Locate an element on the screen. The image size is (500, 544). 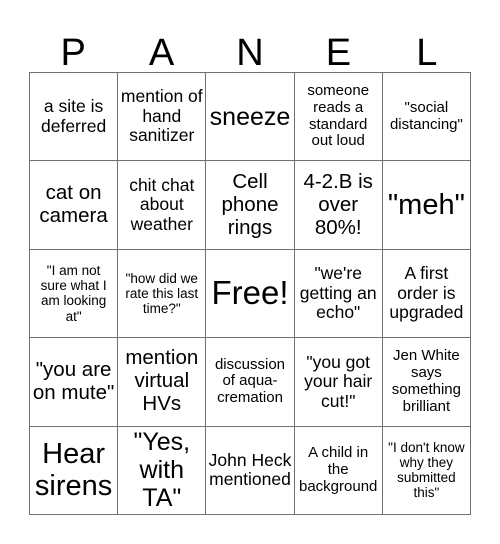
bingo-cell: "meh" is located at coordinates (426, 205).